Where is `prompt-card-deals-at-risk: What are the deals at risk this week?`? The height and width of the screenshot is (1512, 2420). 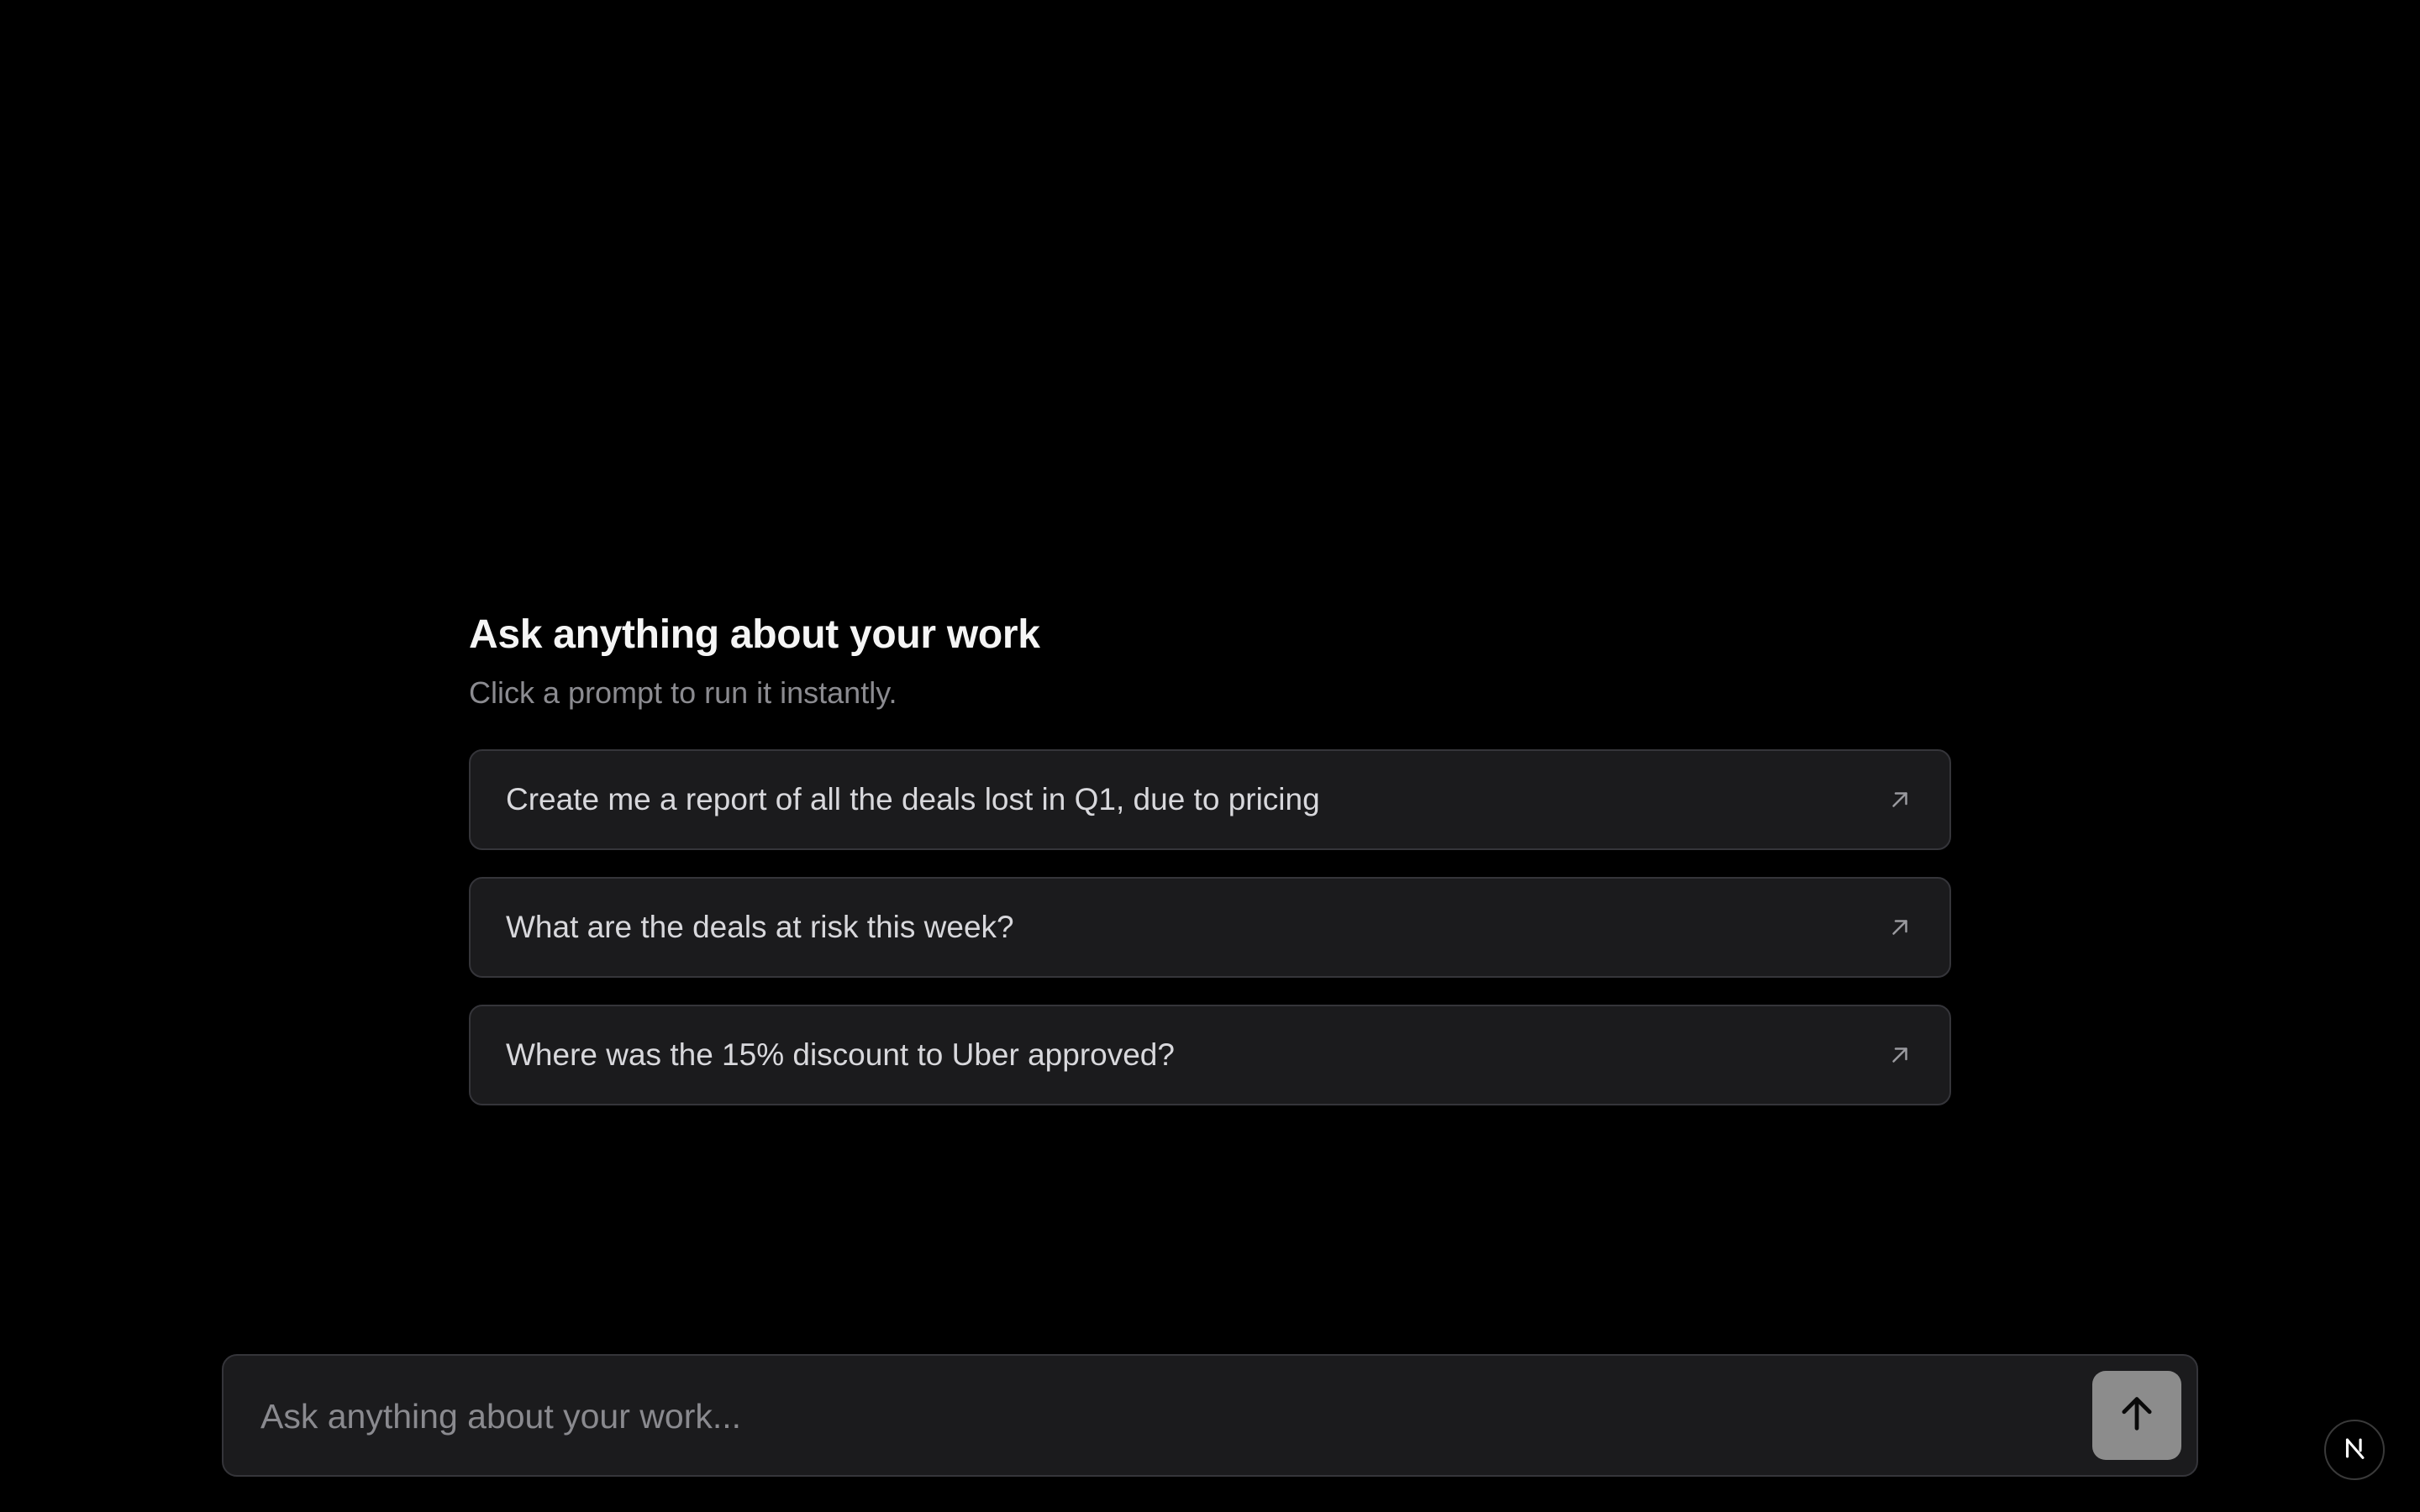 prompt-card-deals-at-risk: What are the deals at risk this week? is located at coordinates (1210, 927).